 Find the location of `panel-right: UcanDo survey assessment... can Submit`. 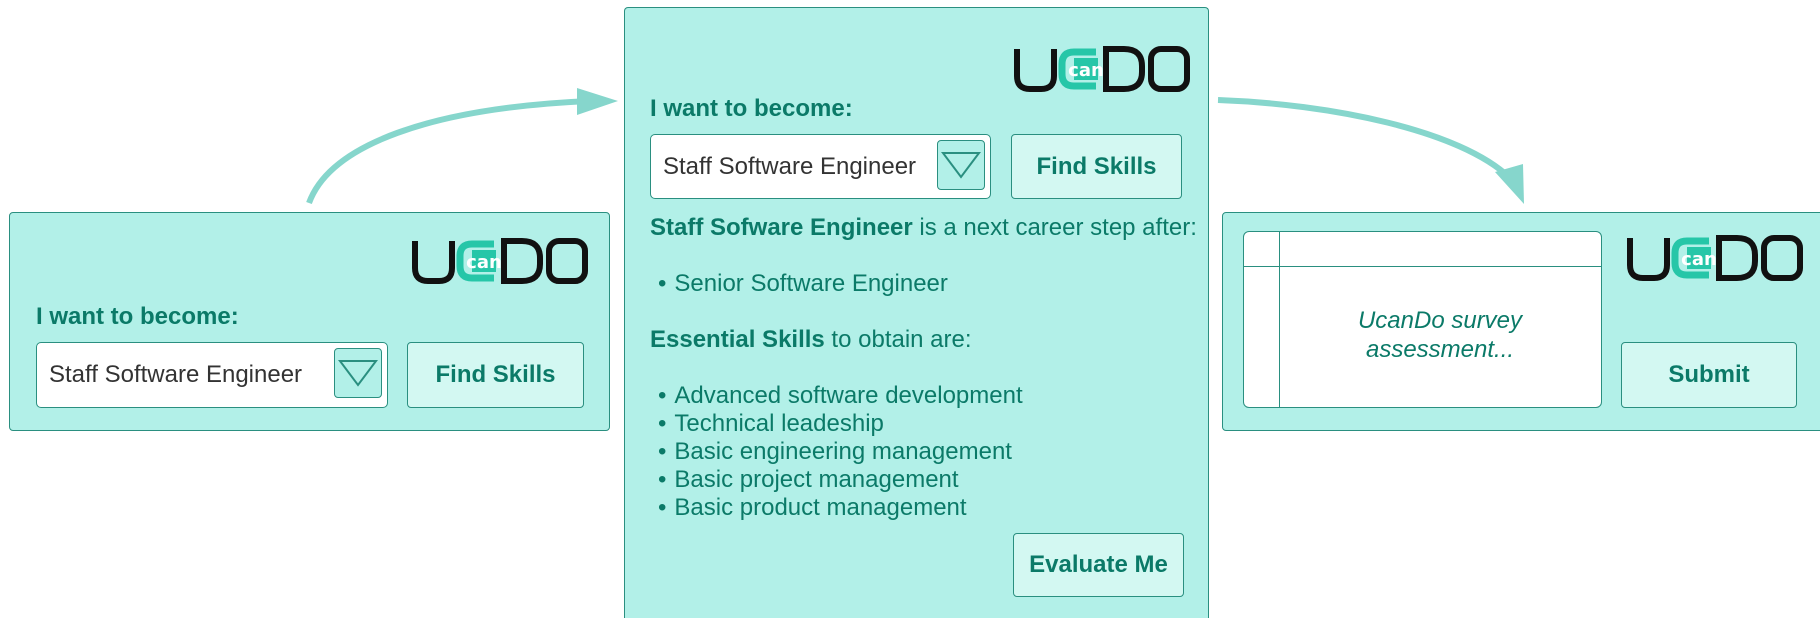

panel-right: UcanDo survey assessment... can Submit is located at coordinates (1521, 321).